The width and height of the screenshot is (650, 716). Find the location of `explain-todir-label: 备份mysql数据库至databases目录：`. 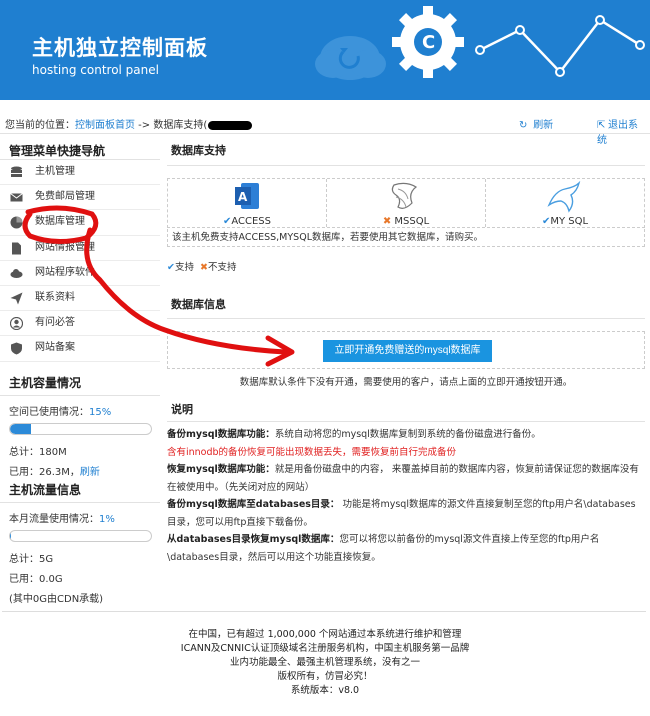

explain-todir-label: 备份mysql数据库至databases目录： is located at coordinates (253, 504).